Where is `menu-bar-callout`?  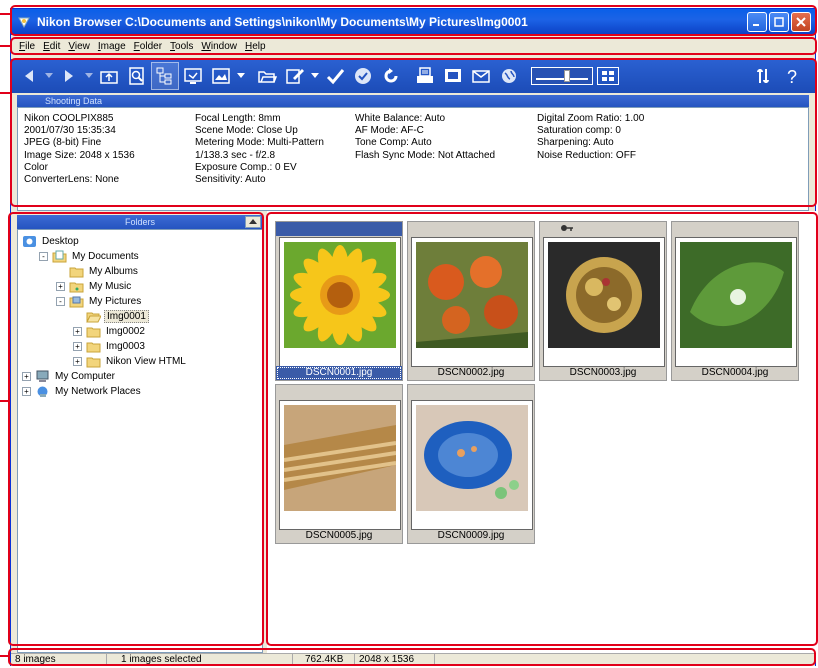
menu-bar-callout is located at coordinates (413, 46).